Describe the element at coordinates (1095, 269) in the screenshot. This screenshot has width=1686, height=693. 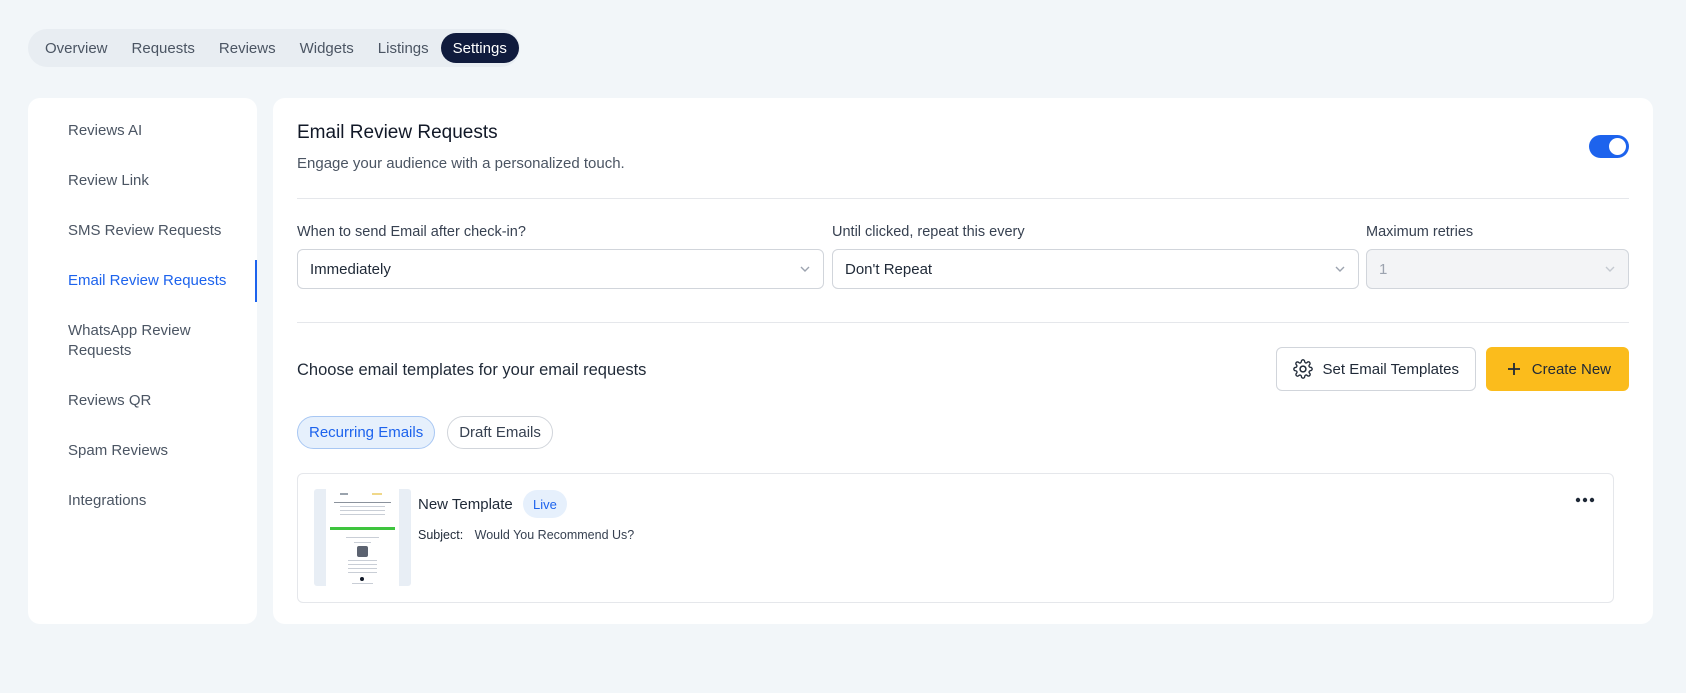
I see `repeat-select: Don't Repeat` at that location.